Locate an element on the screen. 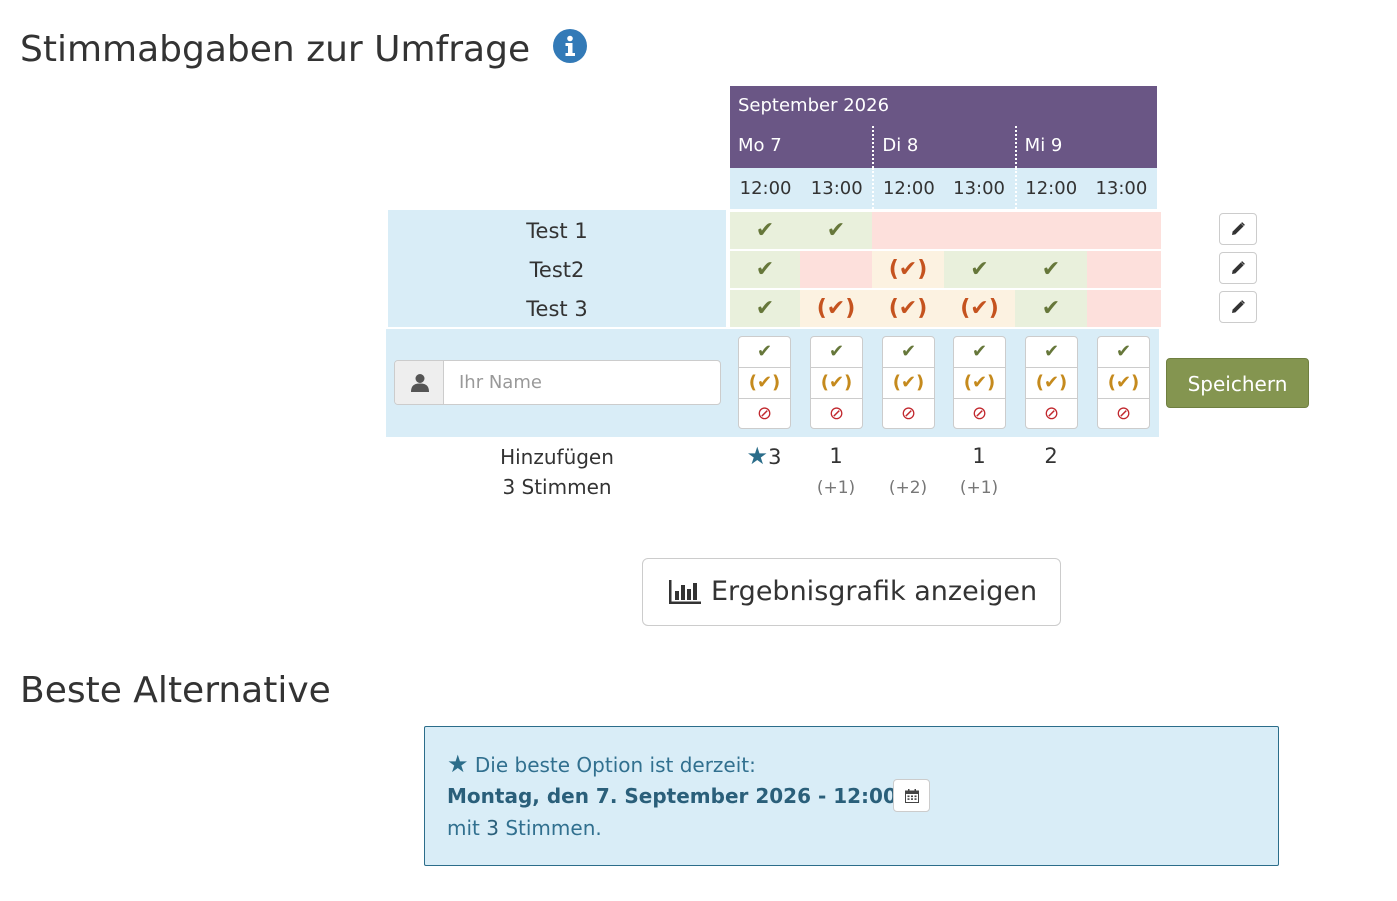 The image size is (1397, 901). user-icon is located at coordinates (419, 382).